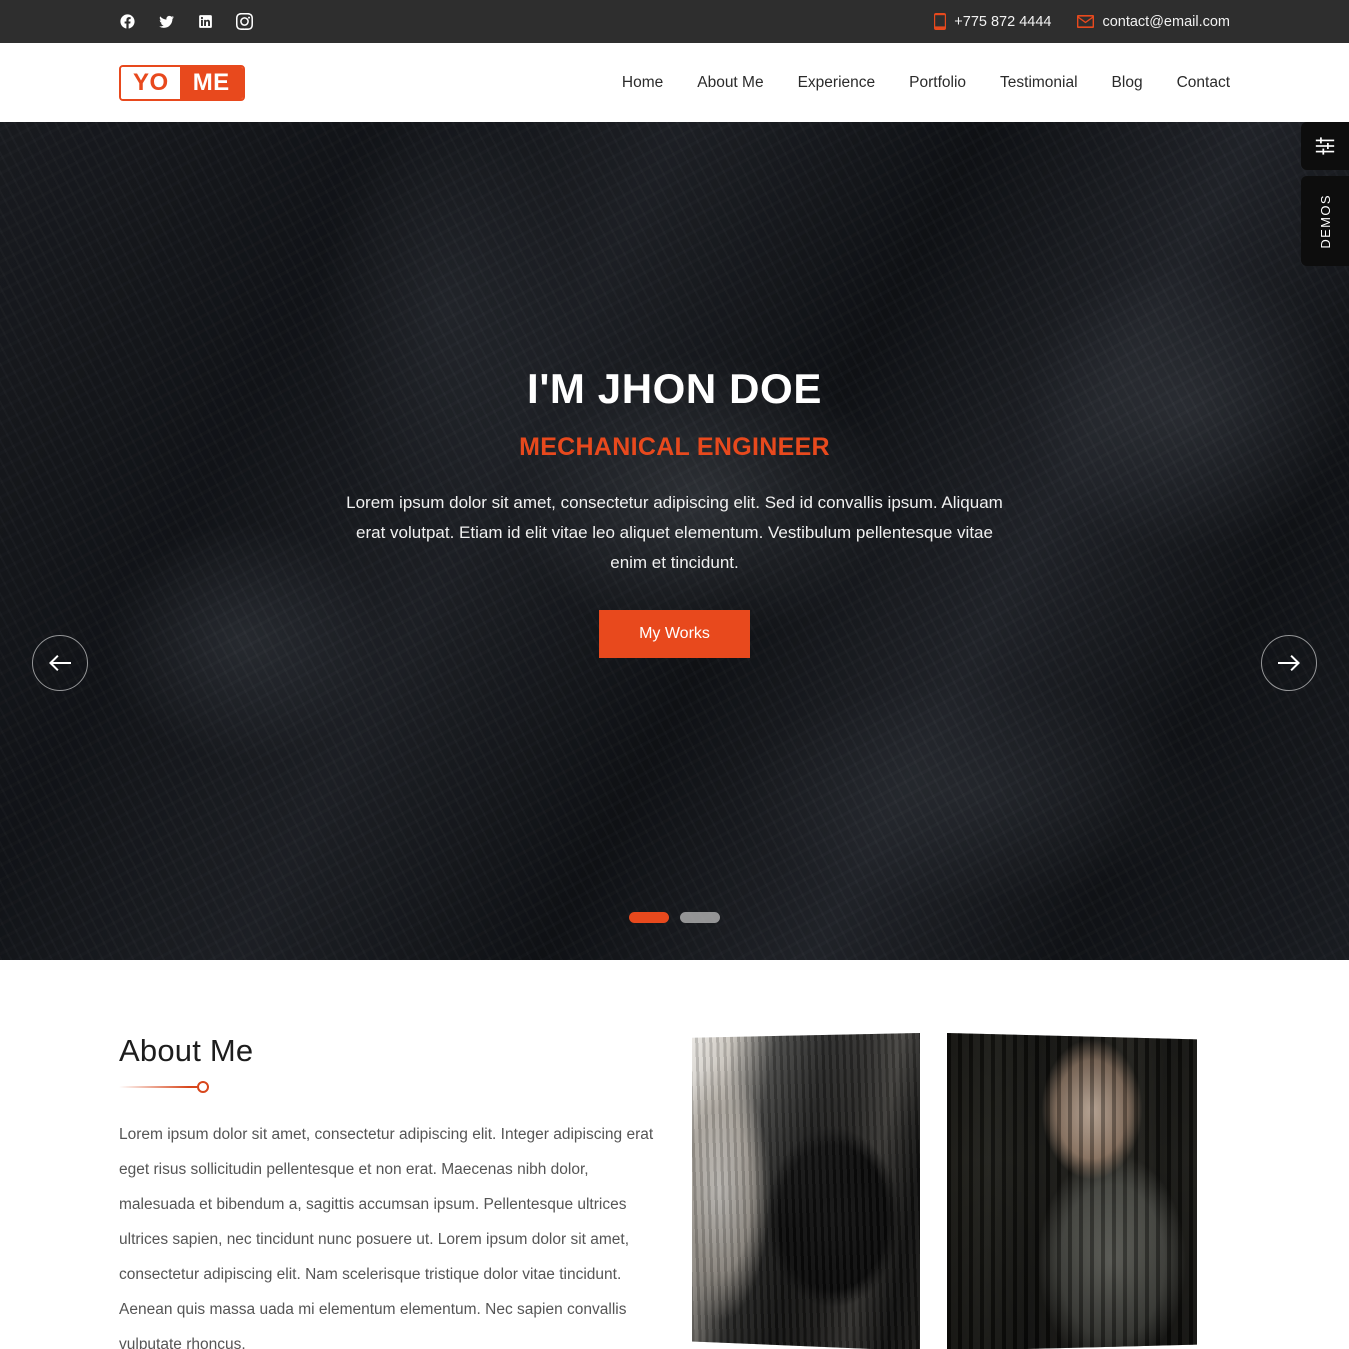 This screenshot has height=1349, width=1349. Describe the element at coordinates (1072, 1191) in the screenshot. I see `mechanic-at-work-photo` at that location.